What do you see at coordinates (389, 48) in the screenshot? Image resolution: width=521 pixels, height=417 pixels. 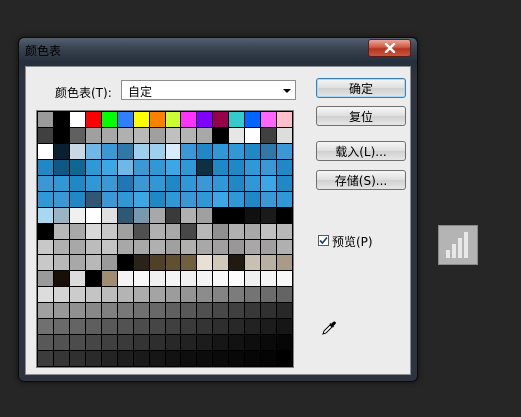 I see `close-button` at bounding box center [389, 48].